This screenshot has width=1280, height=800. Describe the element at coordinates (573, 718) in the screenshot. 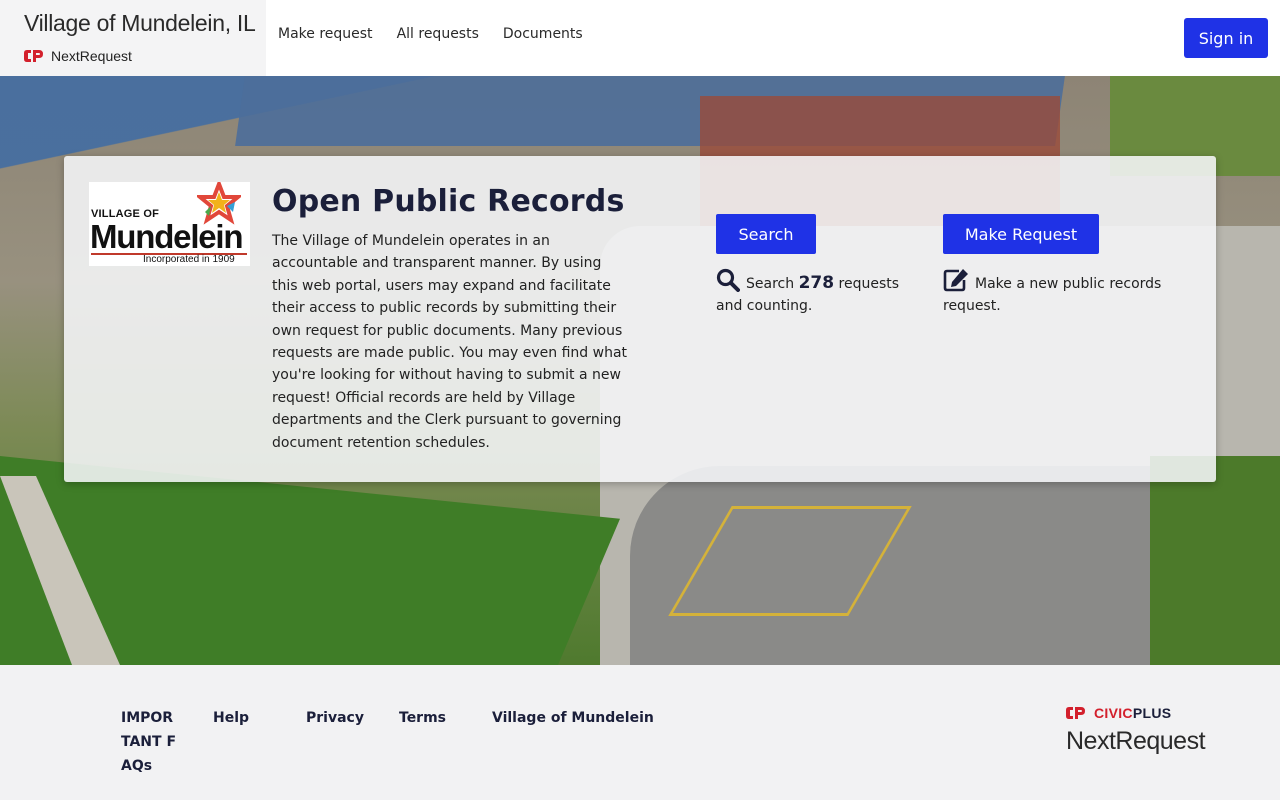

I see `footer-village-link: Village of Mundelein` at that location.